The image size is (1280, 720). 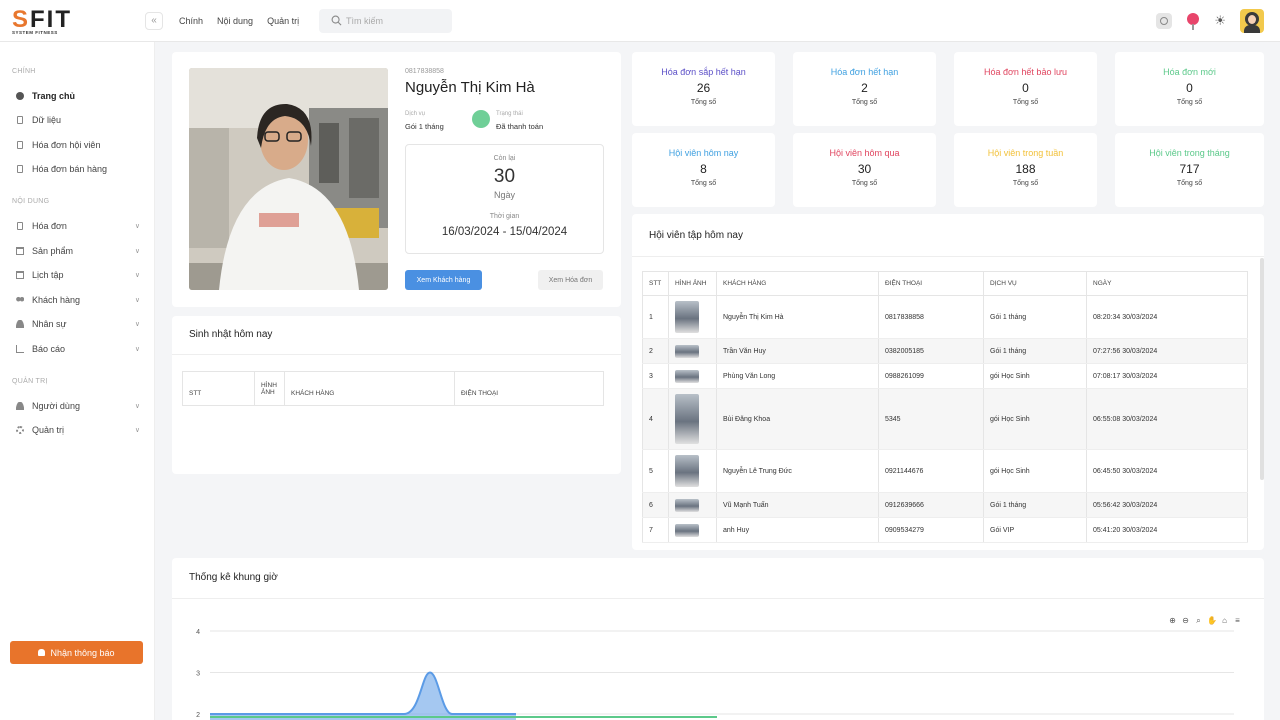 I want to click on column-header: KHÁCH HÀNG, so click(x=369, y=388).